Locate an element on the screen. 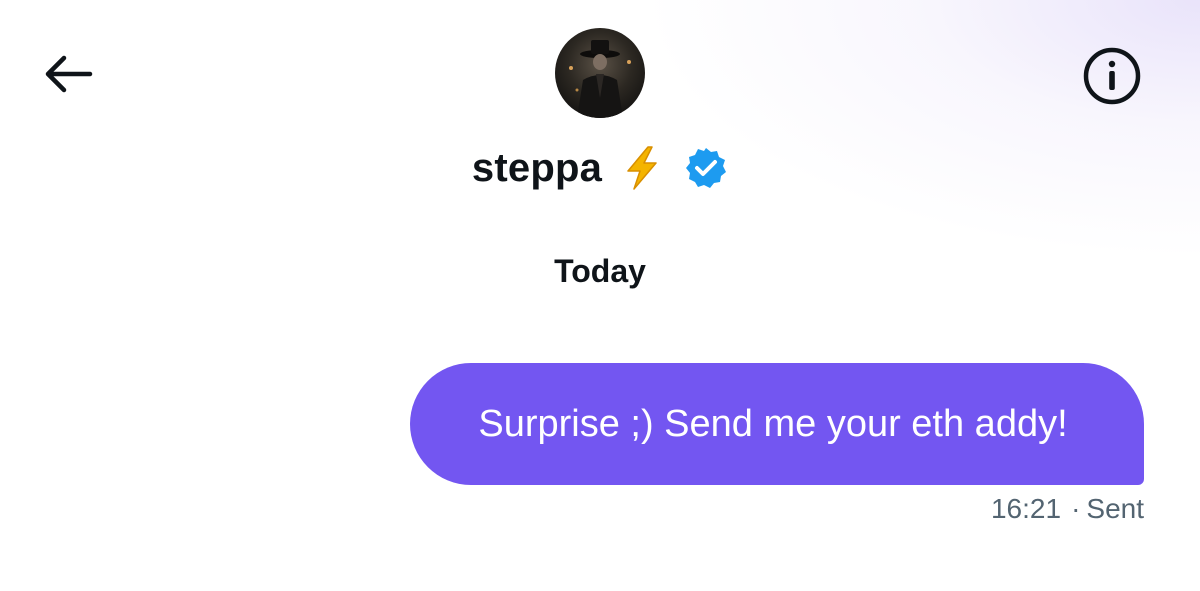  date-separator: Today is located at coordinates (600, 271).